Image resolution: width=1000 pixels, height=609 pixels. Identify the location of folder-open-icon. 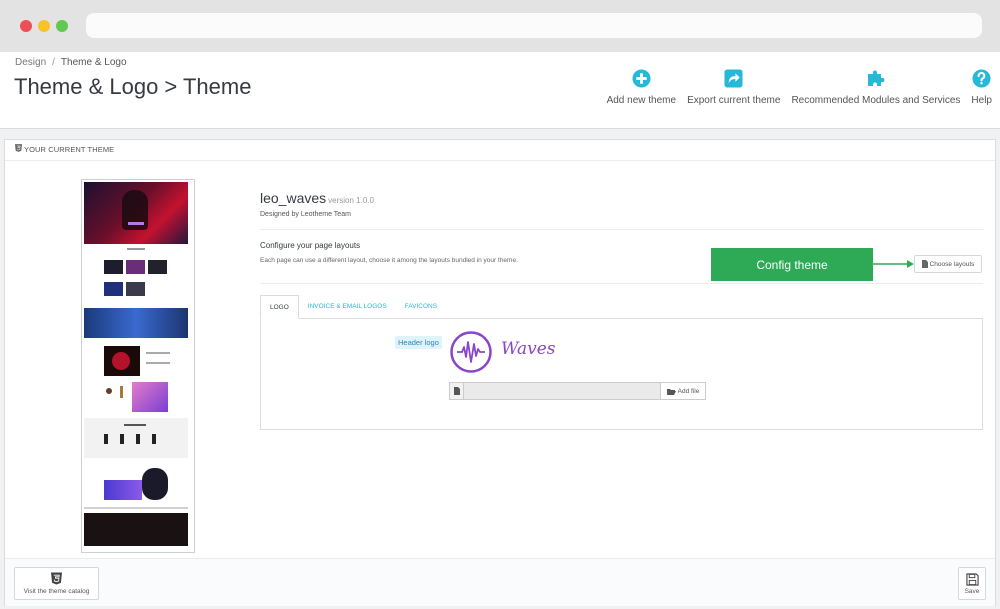
(671, 391).